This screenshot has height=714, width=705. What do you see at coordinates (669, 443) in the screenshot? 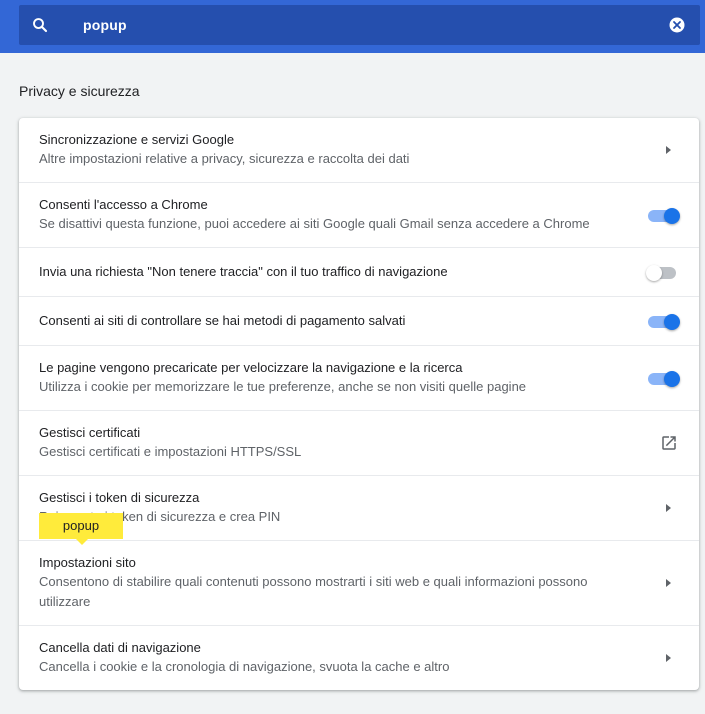
I see `external-link-icon` at bounding box center [669, 443].